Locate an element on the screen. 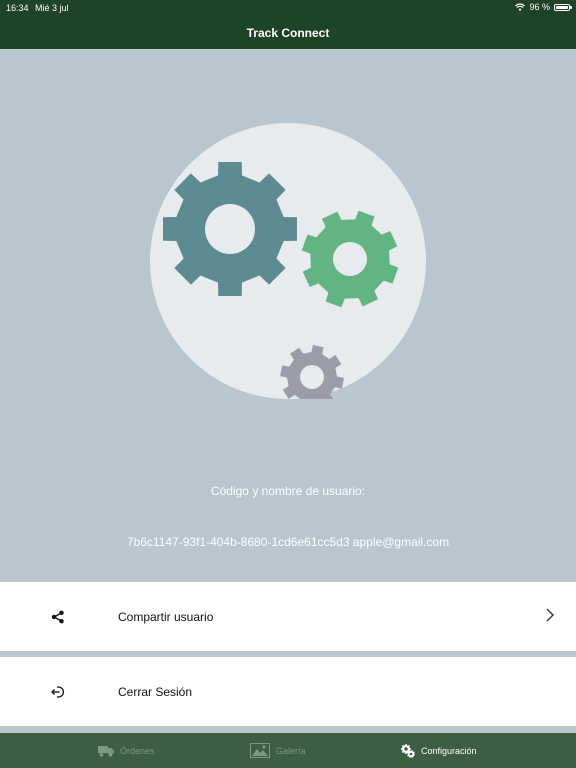  image-icon is located at coordinates (260, 750).